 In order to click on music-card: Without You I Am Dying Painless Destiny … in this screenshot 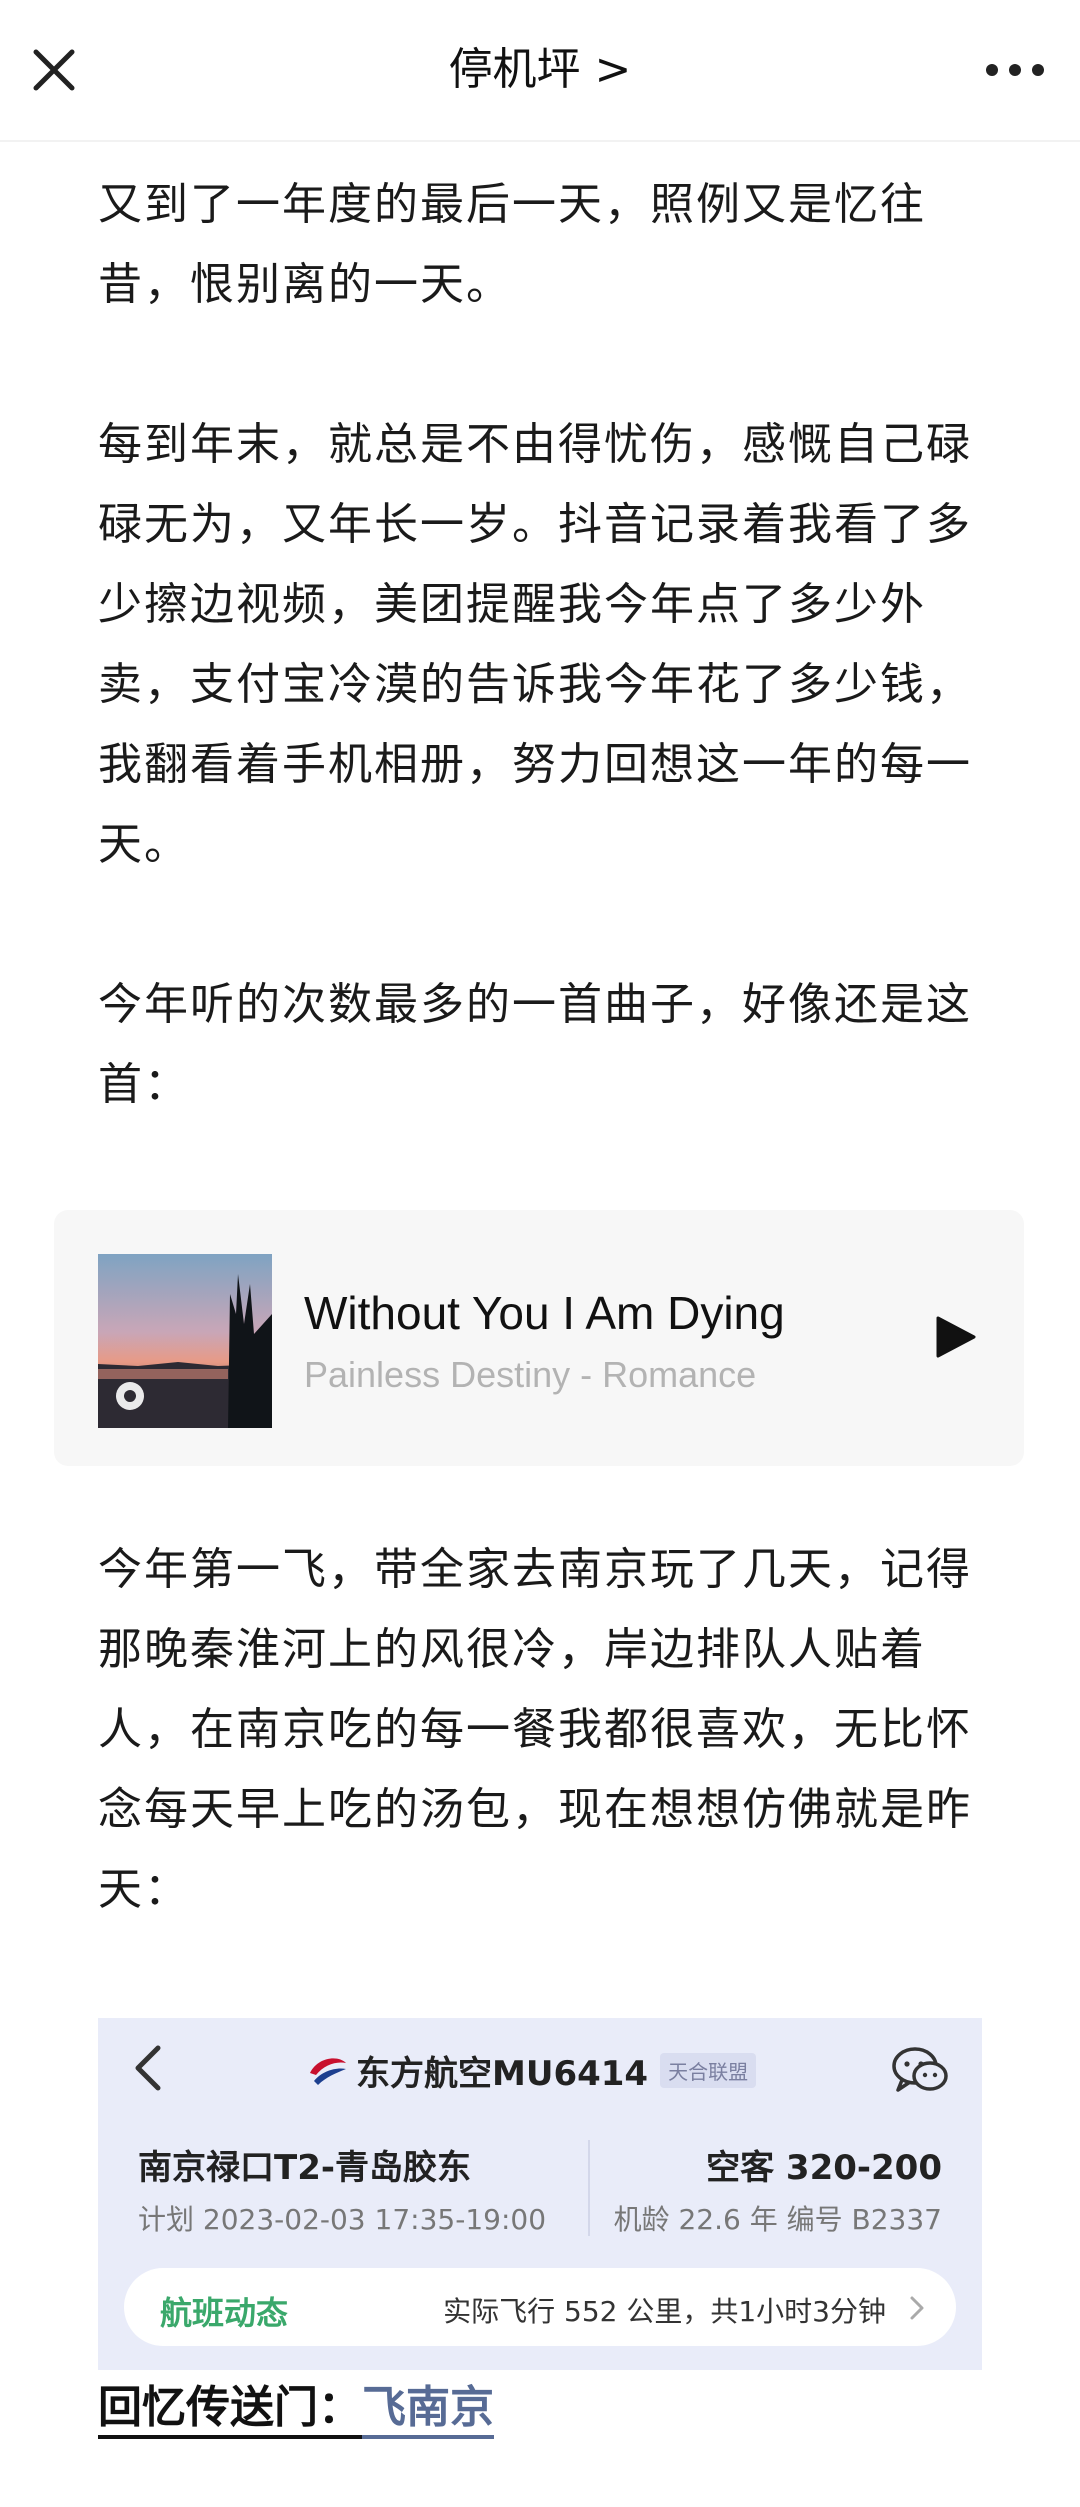, I will do `click(539, 1338)`.